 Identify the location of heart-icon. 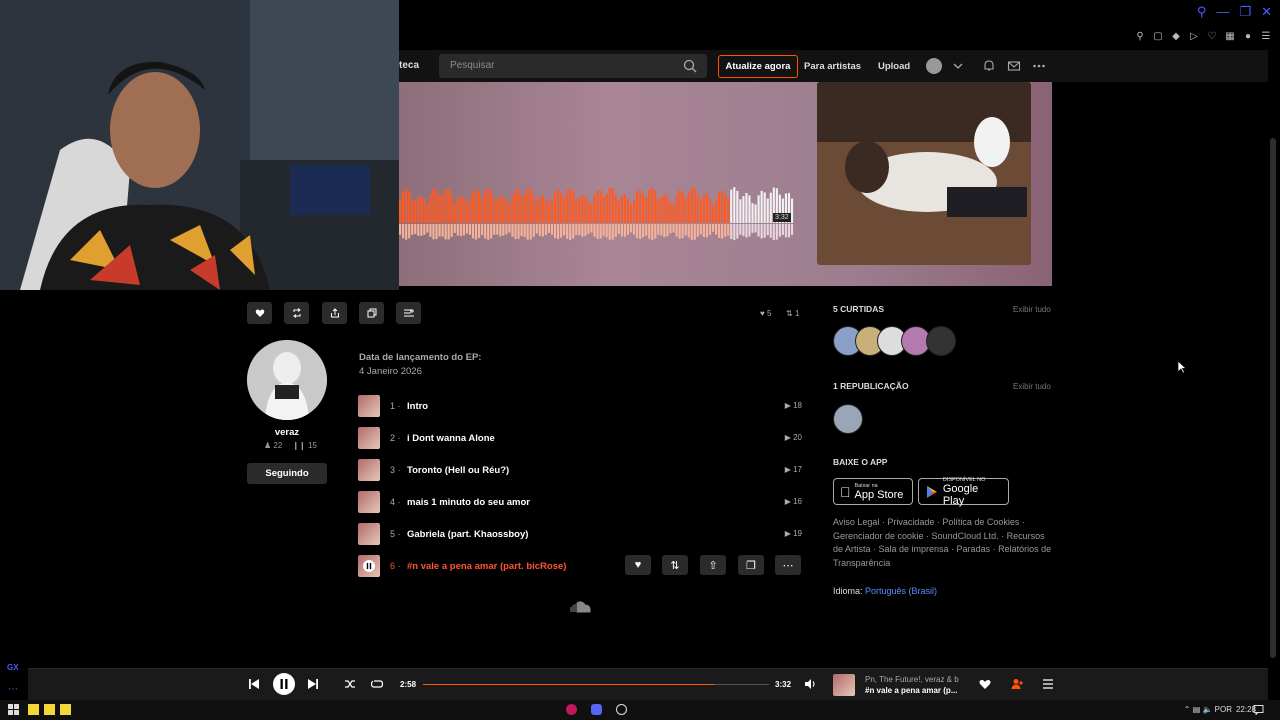
(985, 684).